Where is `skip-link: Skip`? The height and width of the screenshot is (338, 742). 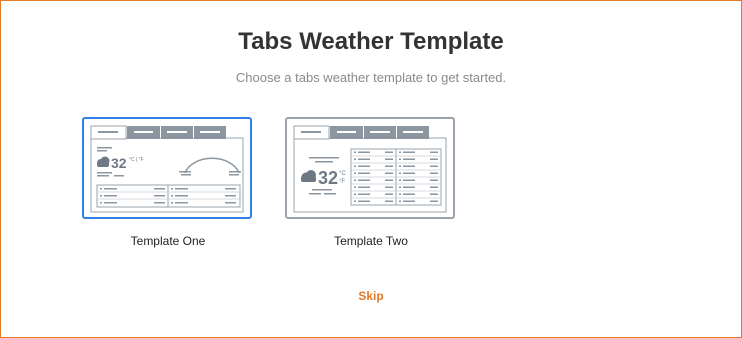
skip-link: Skip is located at coordinates (371, 296).